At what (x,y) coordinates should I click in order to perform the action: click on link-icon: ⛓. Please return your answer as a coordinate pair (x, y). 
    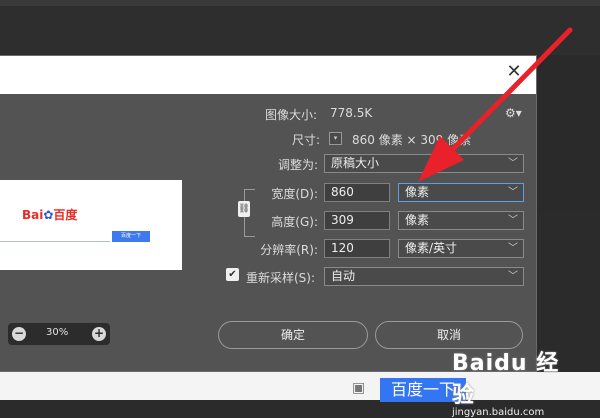
    Looking at the image, I should click on (244, 209).